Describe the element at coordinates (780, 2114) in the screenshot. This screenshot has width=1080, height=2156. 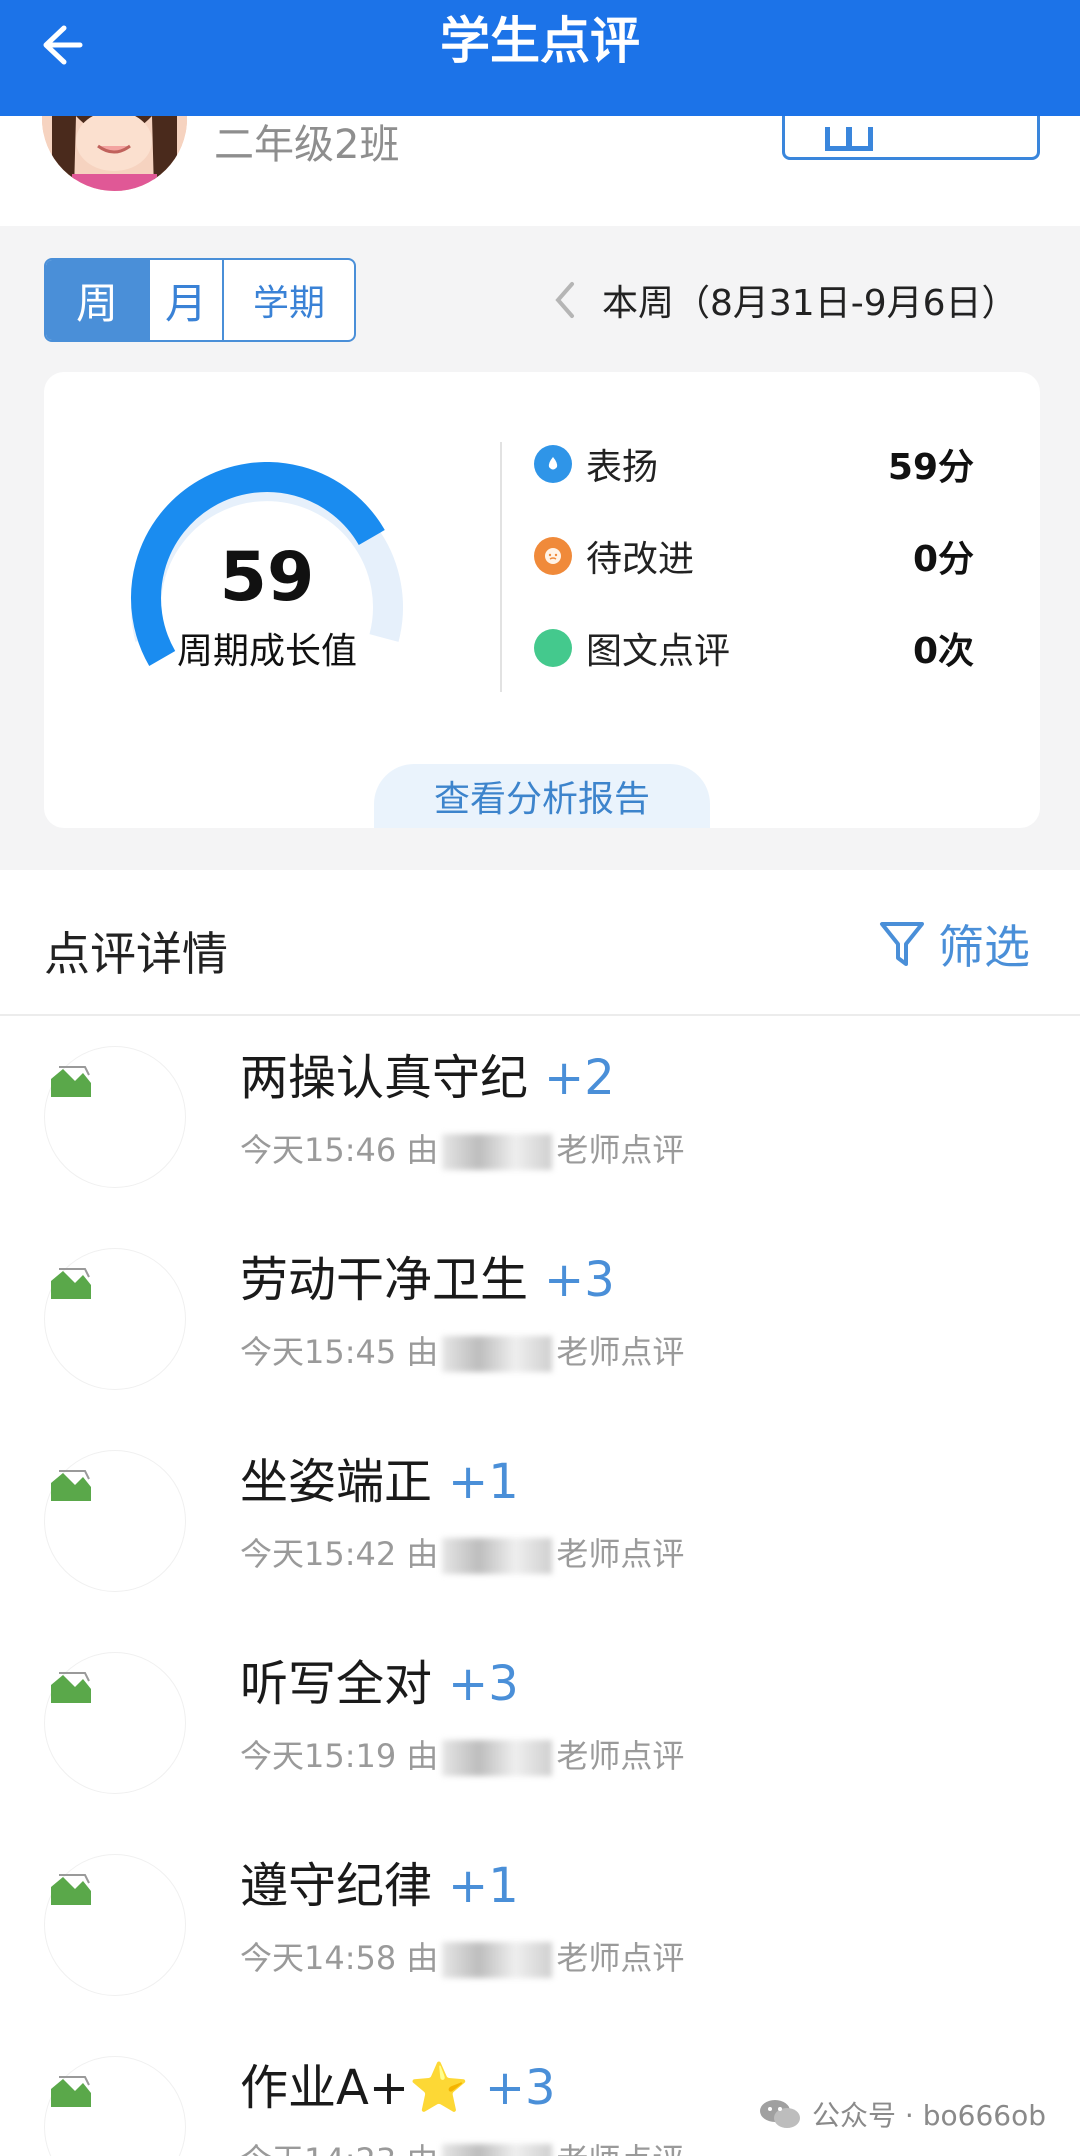
I see `wechat-icon` at that location.